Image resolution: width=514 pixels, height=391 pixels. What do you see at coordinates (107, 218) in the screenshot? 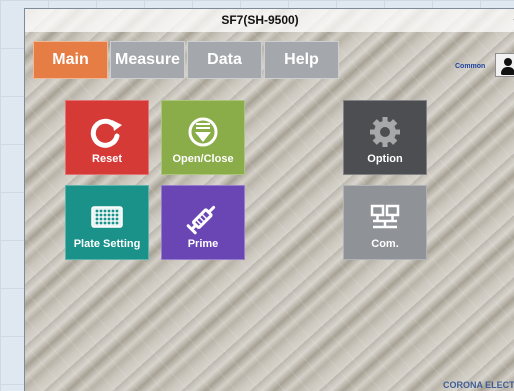
I see `plate-grid-icon` at bounding box center [107, 218].